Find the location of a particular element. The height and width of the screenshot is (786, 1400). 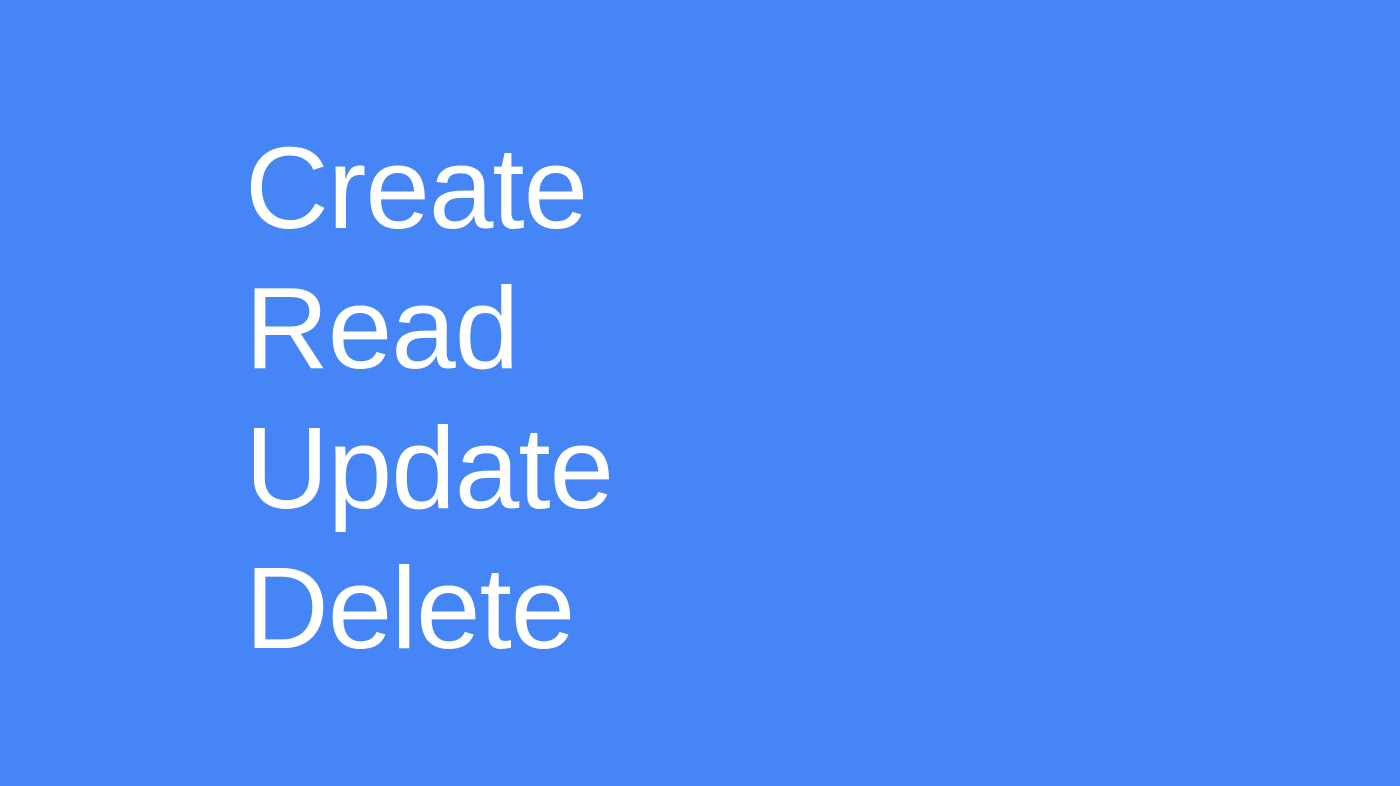

word-read: Read is located at coordinates (382, 328).